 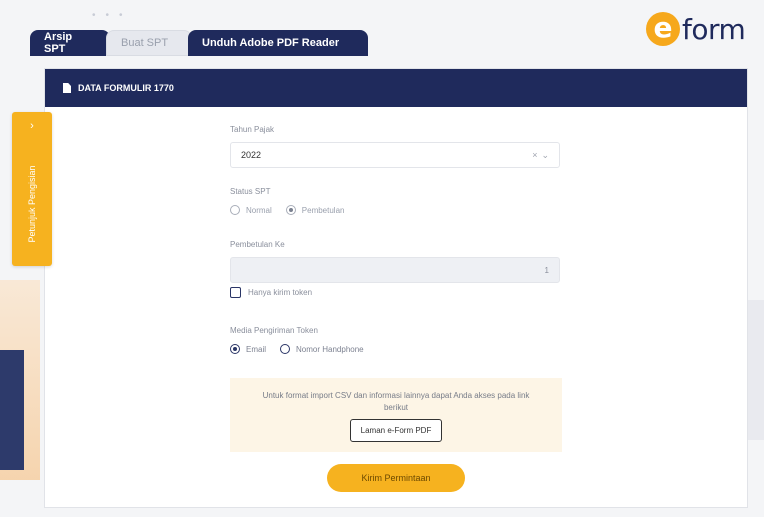 I want to click on pembetulan-ke-label: Pembetulan Ke, so click(x=257, y=244).